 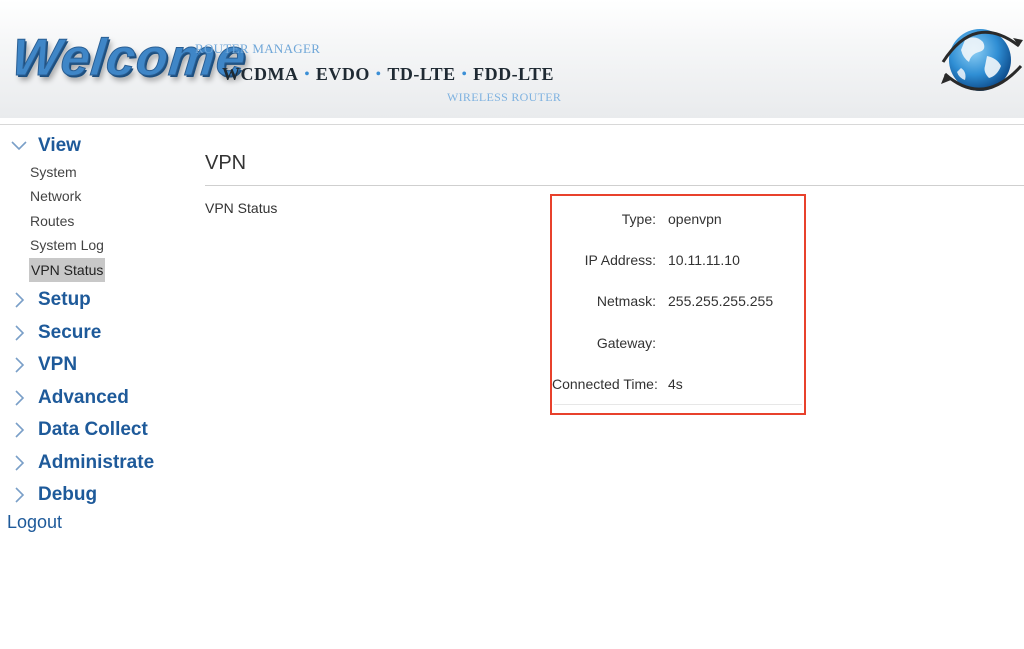 I want to click on status-row-netmask: Netmask: 255.255.255.255, so click(x=678, y=303).